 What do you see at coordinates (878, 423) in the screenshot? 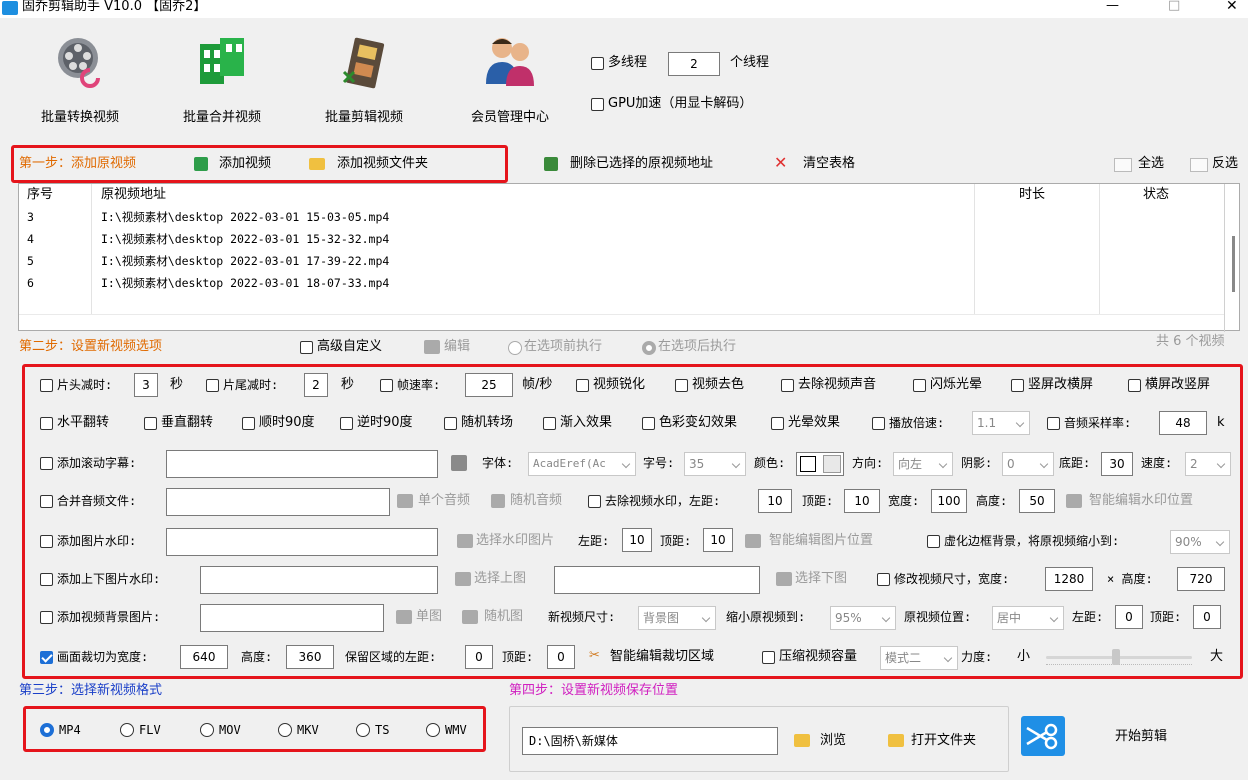
I see `speed-checkbox` at bounding box center [878, 423].